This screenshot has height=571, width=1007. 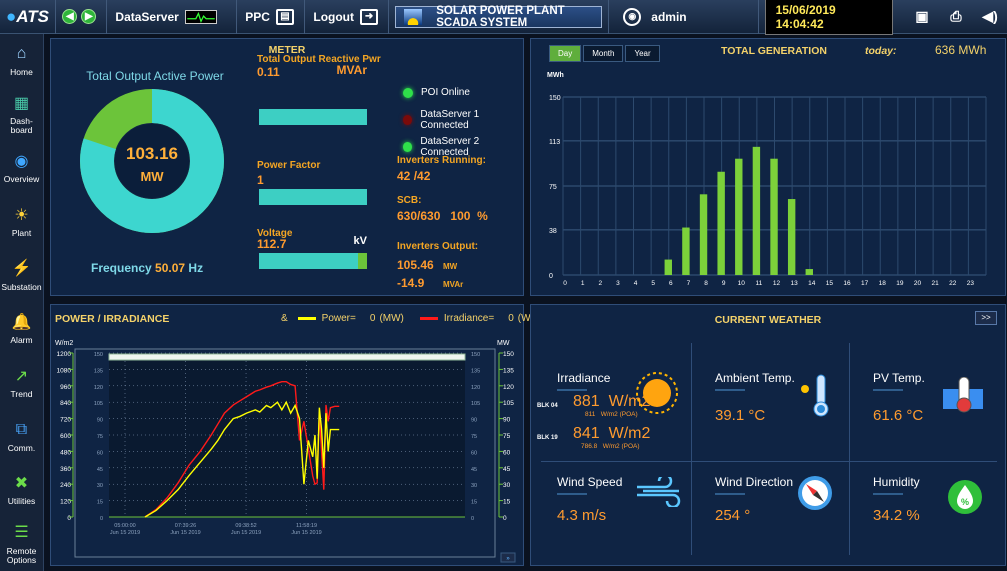 What do you see at coordinates (450, 119) in the screenshot?
I see `status-label: DataServer 1 Connected` at bounding box center [450, 119].